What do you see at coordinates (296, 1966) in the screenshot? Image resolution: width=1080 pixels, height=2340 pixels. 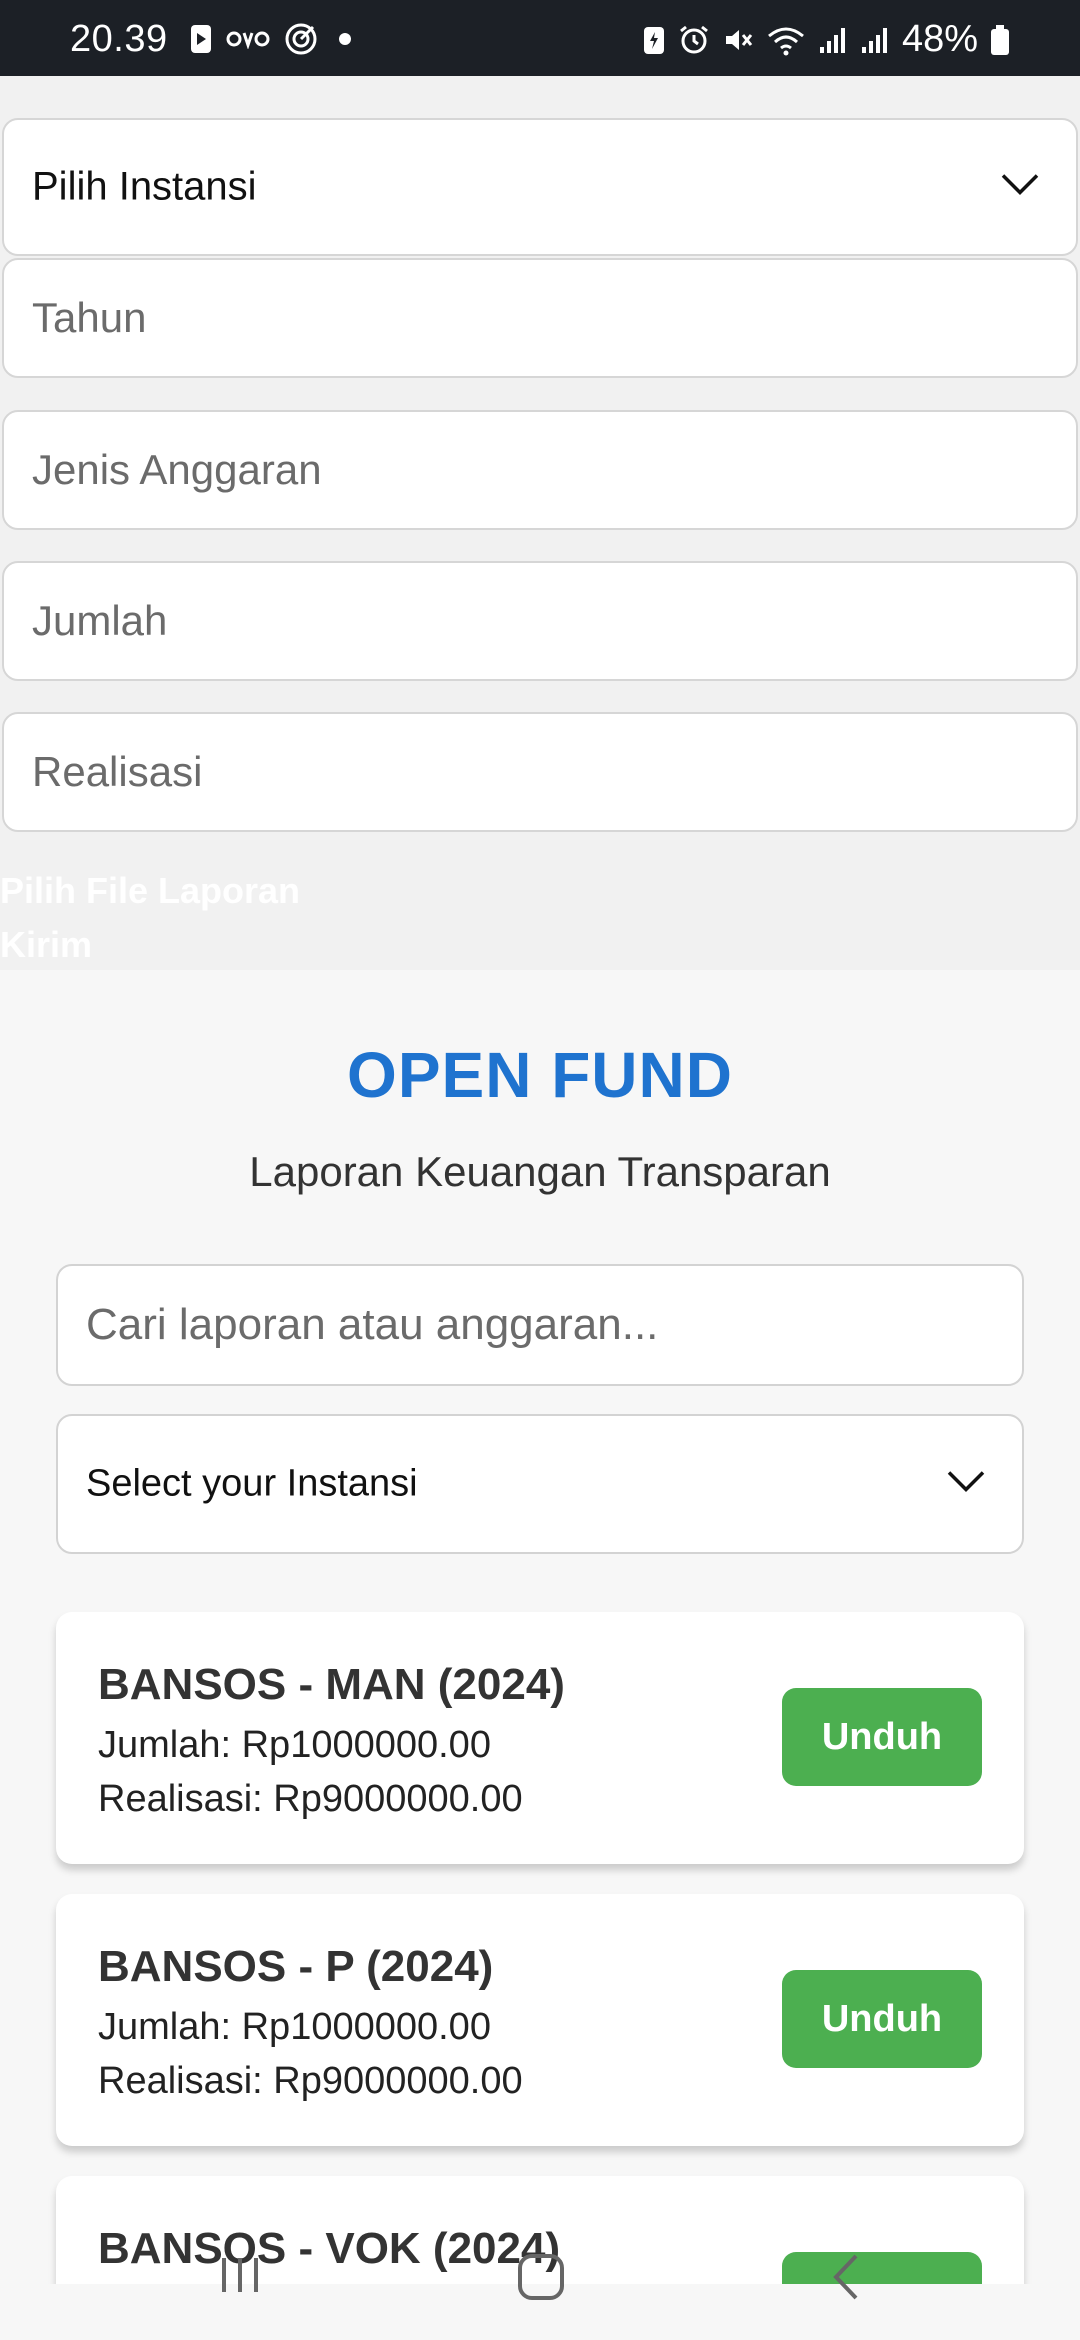 I see `report-title: BANSOS - P (2024)` at bounding box center [296, 1966].